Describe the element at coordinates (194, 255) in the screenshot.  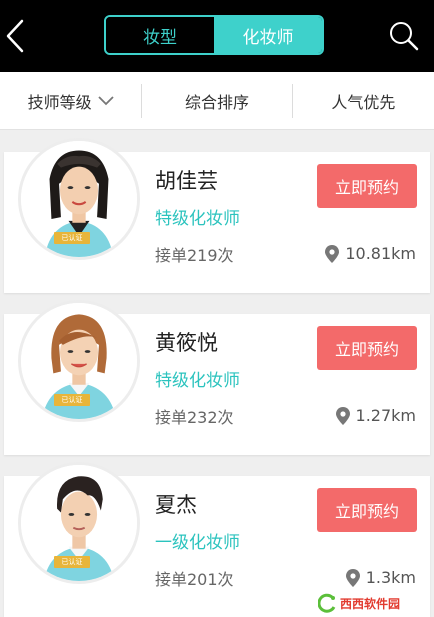
I see `order-count: 接单219次` at that location.